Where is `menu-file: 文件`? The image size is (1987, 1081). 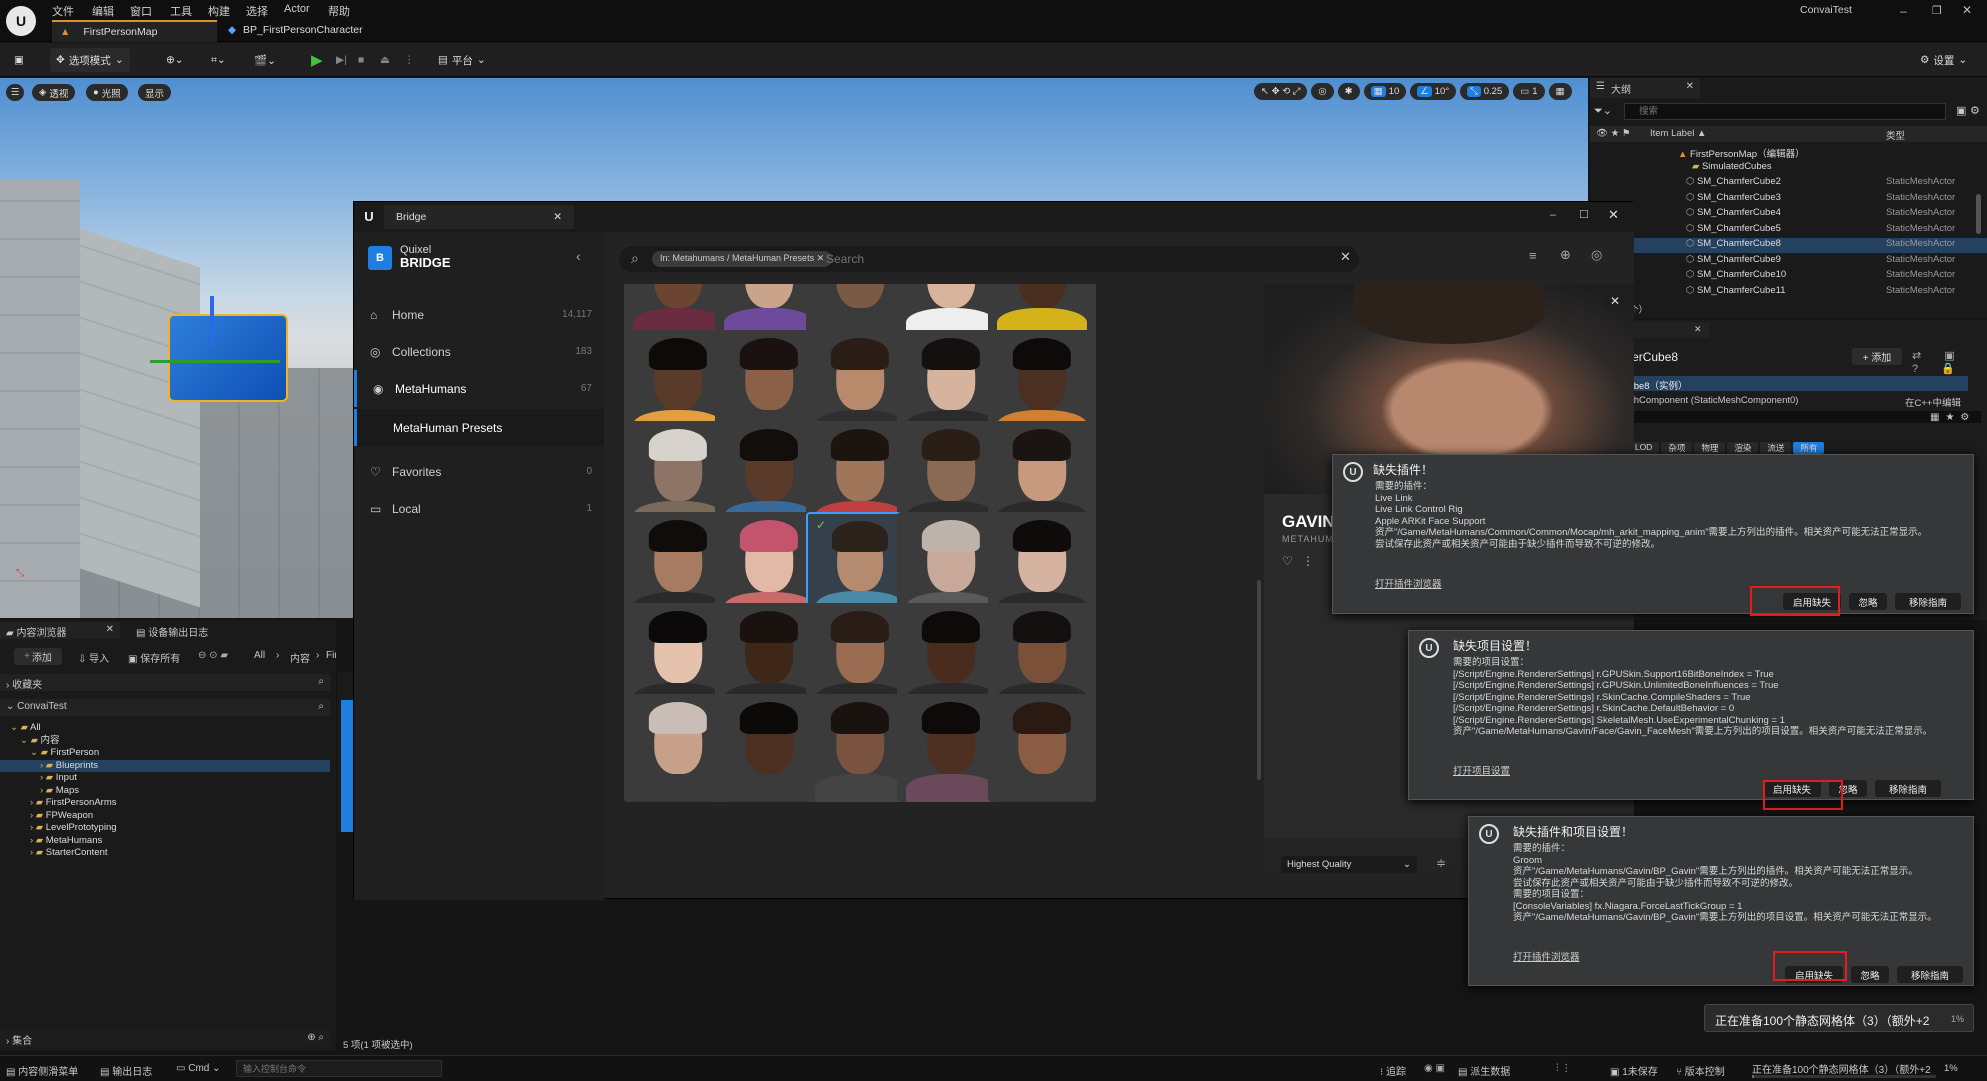 menu-file: 文件 is located at coordinates (63, 11).